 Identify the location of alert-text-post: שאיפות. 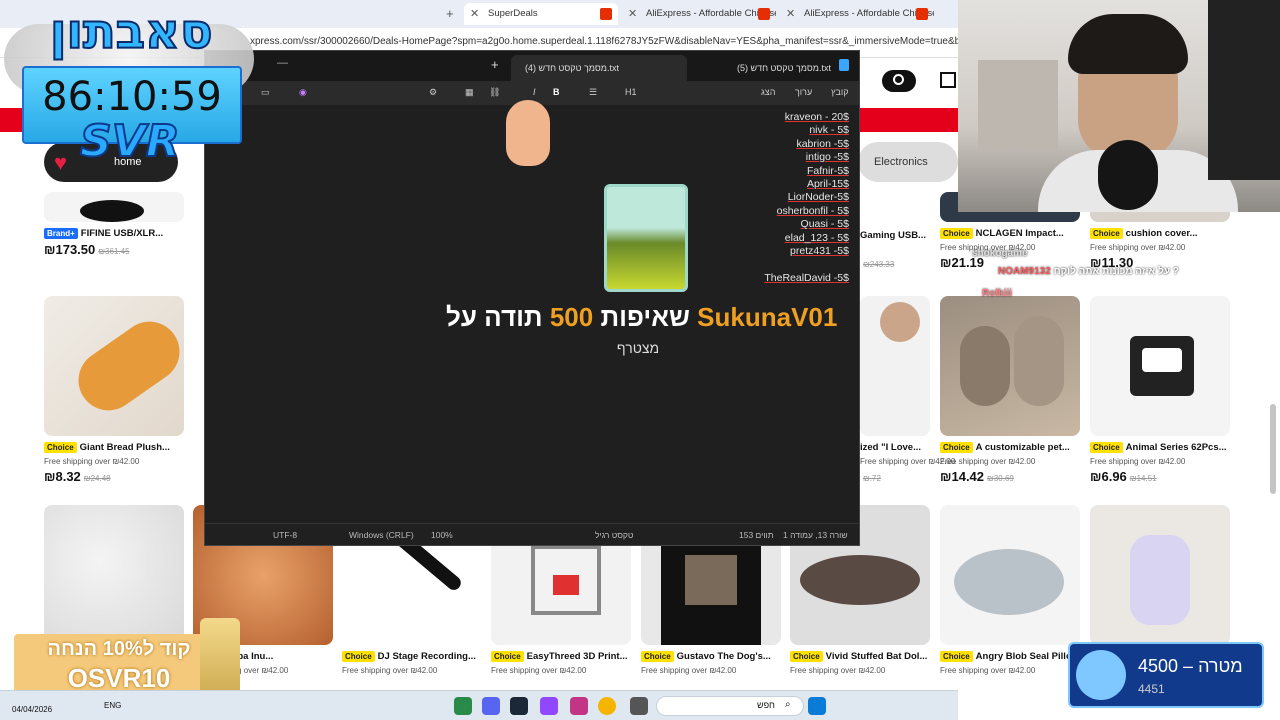
(645, 317).